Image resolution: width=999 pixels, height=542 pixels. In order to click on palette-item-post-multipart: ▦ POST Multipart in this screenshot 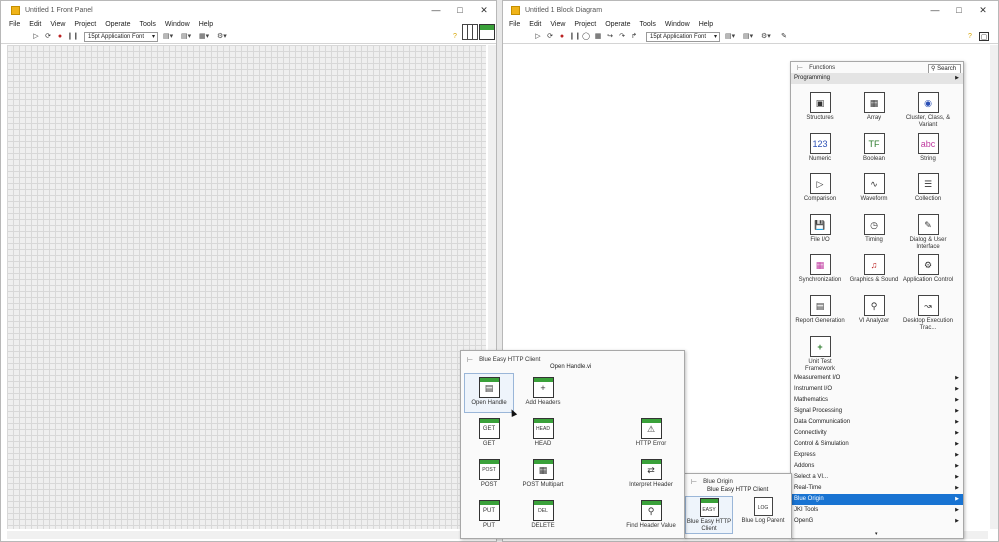, I will do `click(543, 474)`.